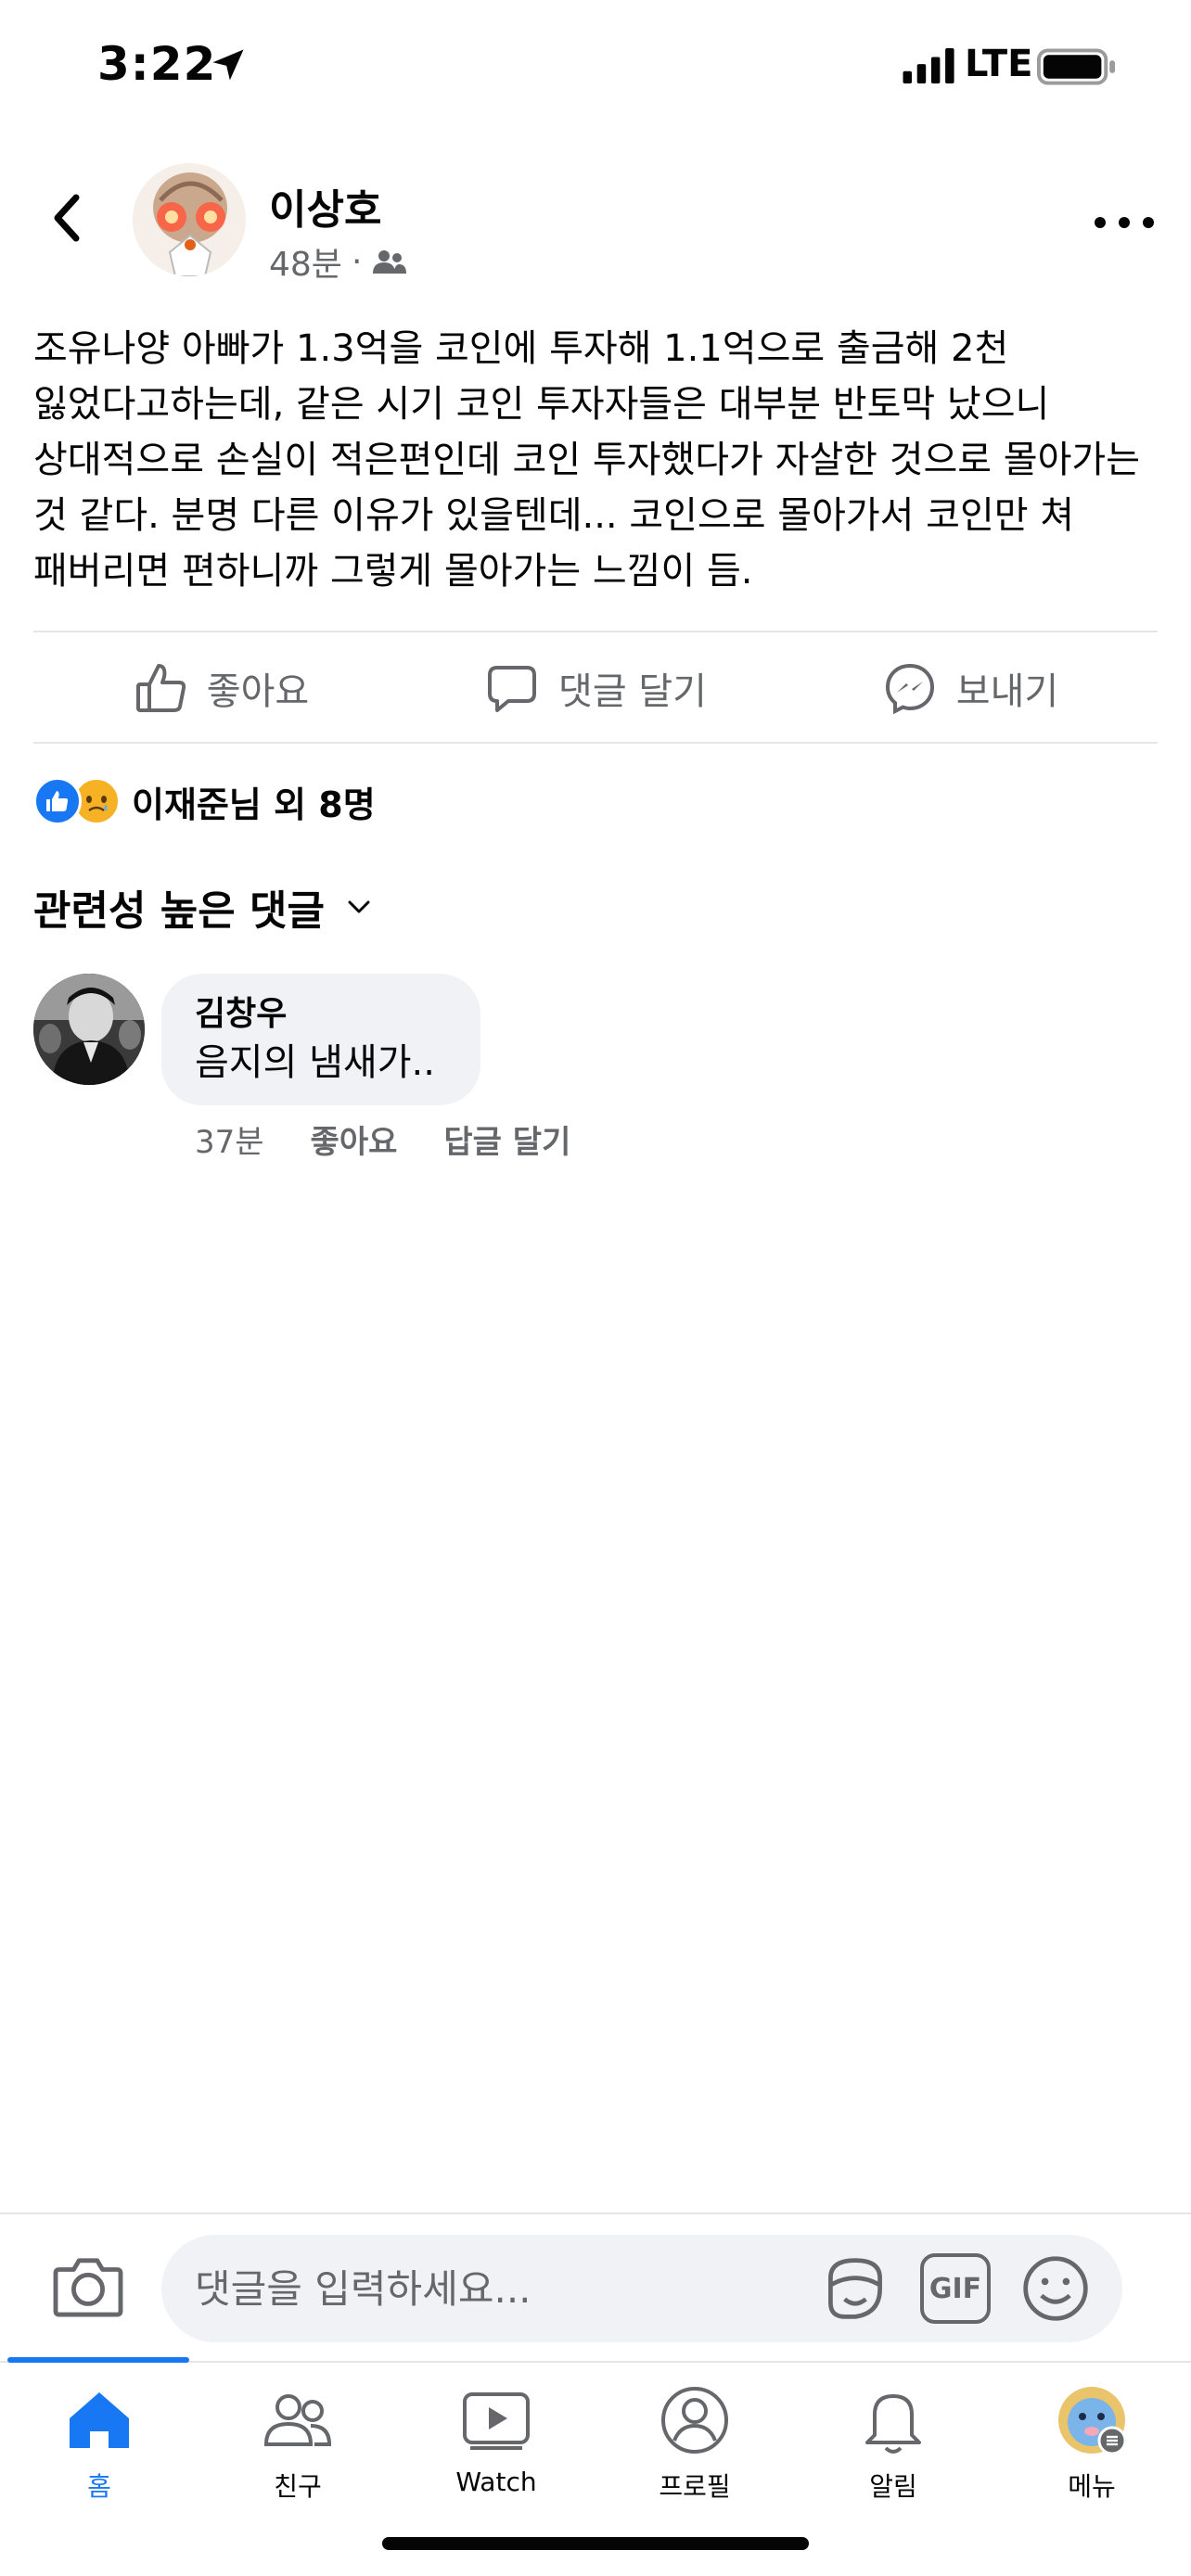 Image resolution: width=1191 pixels, height=2576 pixels. I want to click on friends-icon, so click(297, 2420).